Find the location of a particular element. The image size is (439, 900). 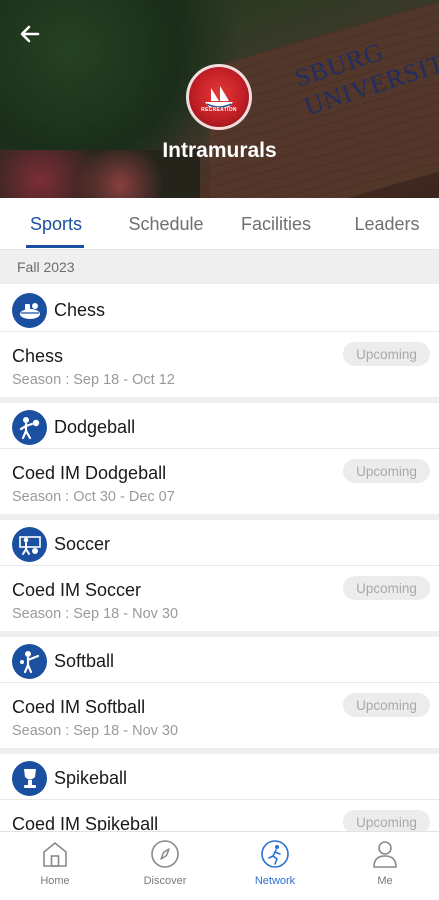

season-dates: Season : Sep 18 - Oct 12 is located at coordinates (93, 380).